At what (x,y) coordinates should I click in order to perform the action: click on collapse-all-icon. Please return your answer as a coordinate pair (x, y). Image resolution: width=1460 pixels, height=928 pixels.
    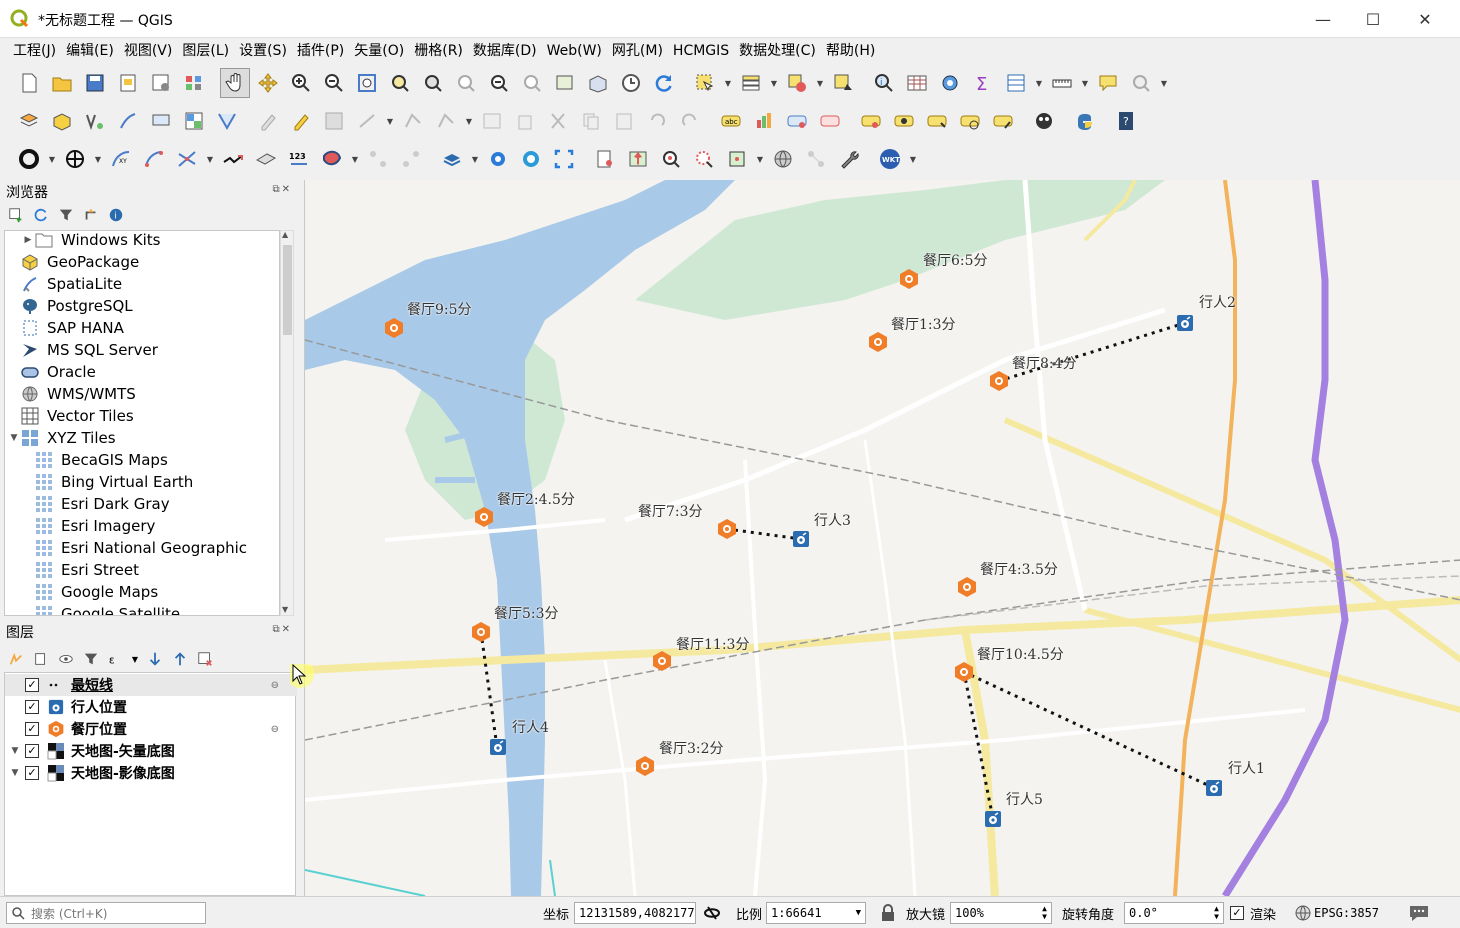
    Looking at the image, I should click on (90, 215).